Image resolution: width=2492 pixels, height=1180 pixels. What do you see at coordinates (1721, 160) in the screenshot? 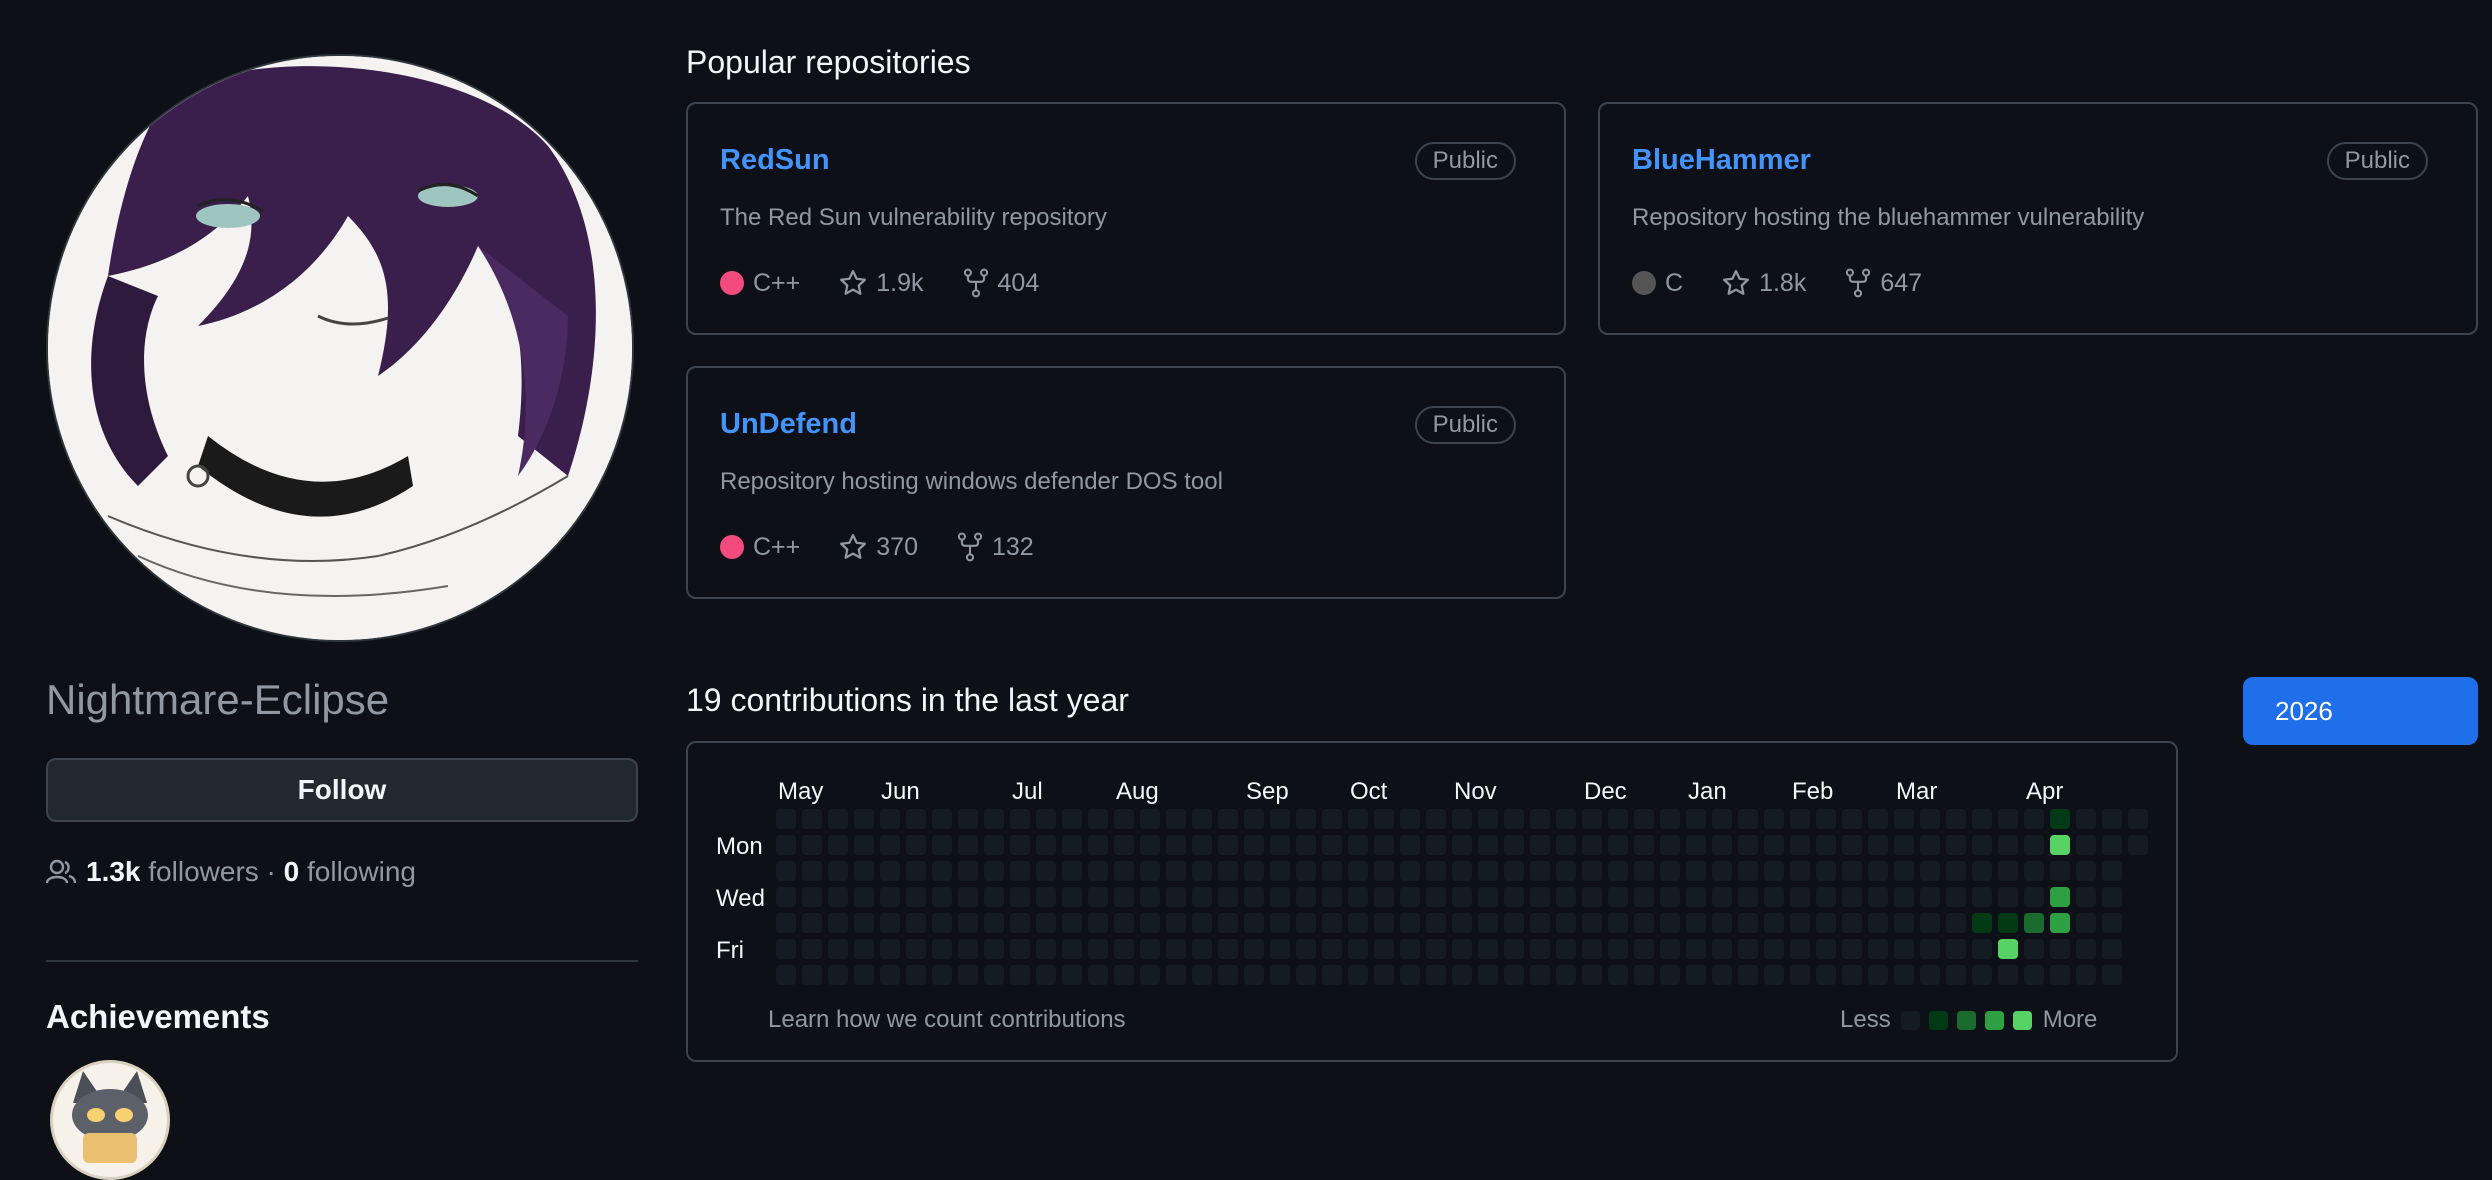
I see `repo-name-link: BlueHammer` at bounding box center [1721, 160].